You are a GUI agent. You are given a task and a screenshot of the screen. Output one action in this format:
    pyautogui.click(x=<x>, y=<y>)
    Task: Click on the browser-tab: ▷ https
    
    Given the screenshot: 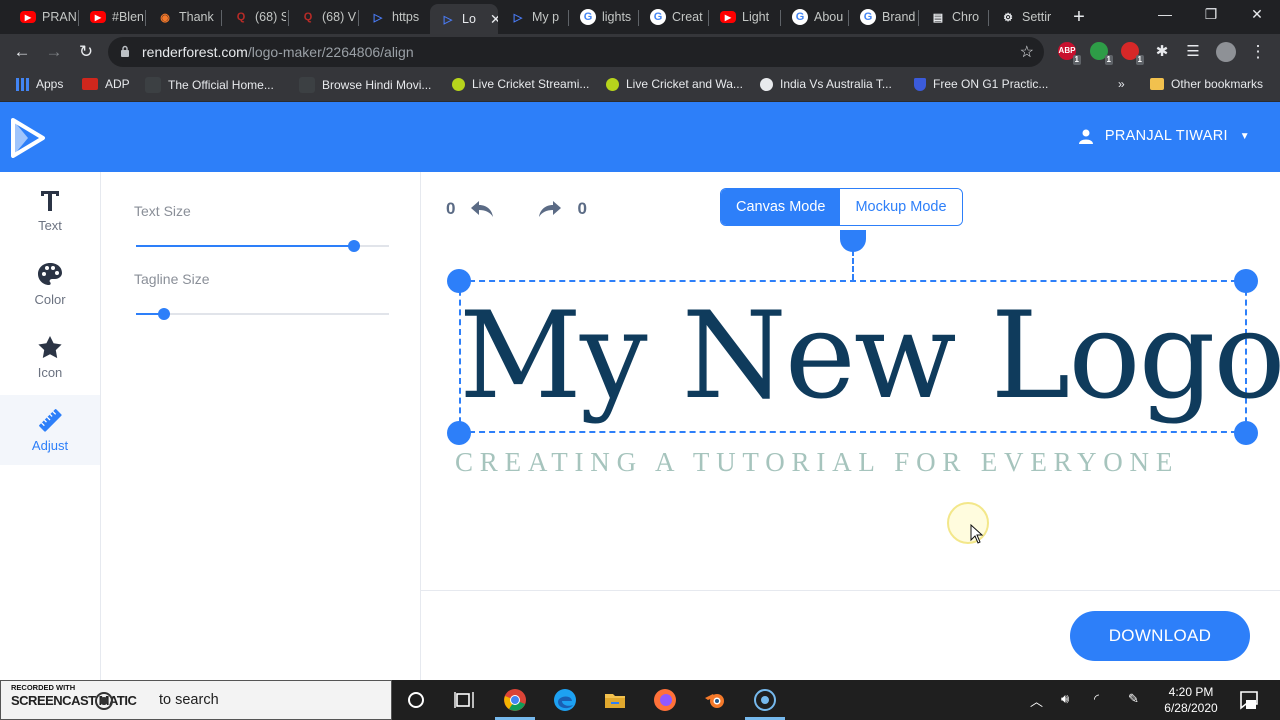 What is the action you would take?
    pyautogui.click(x=393, y=17)
    